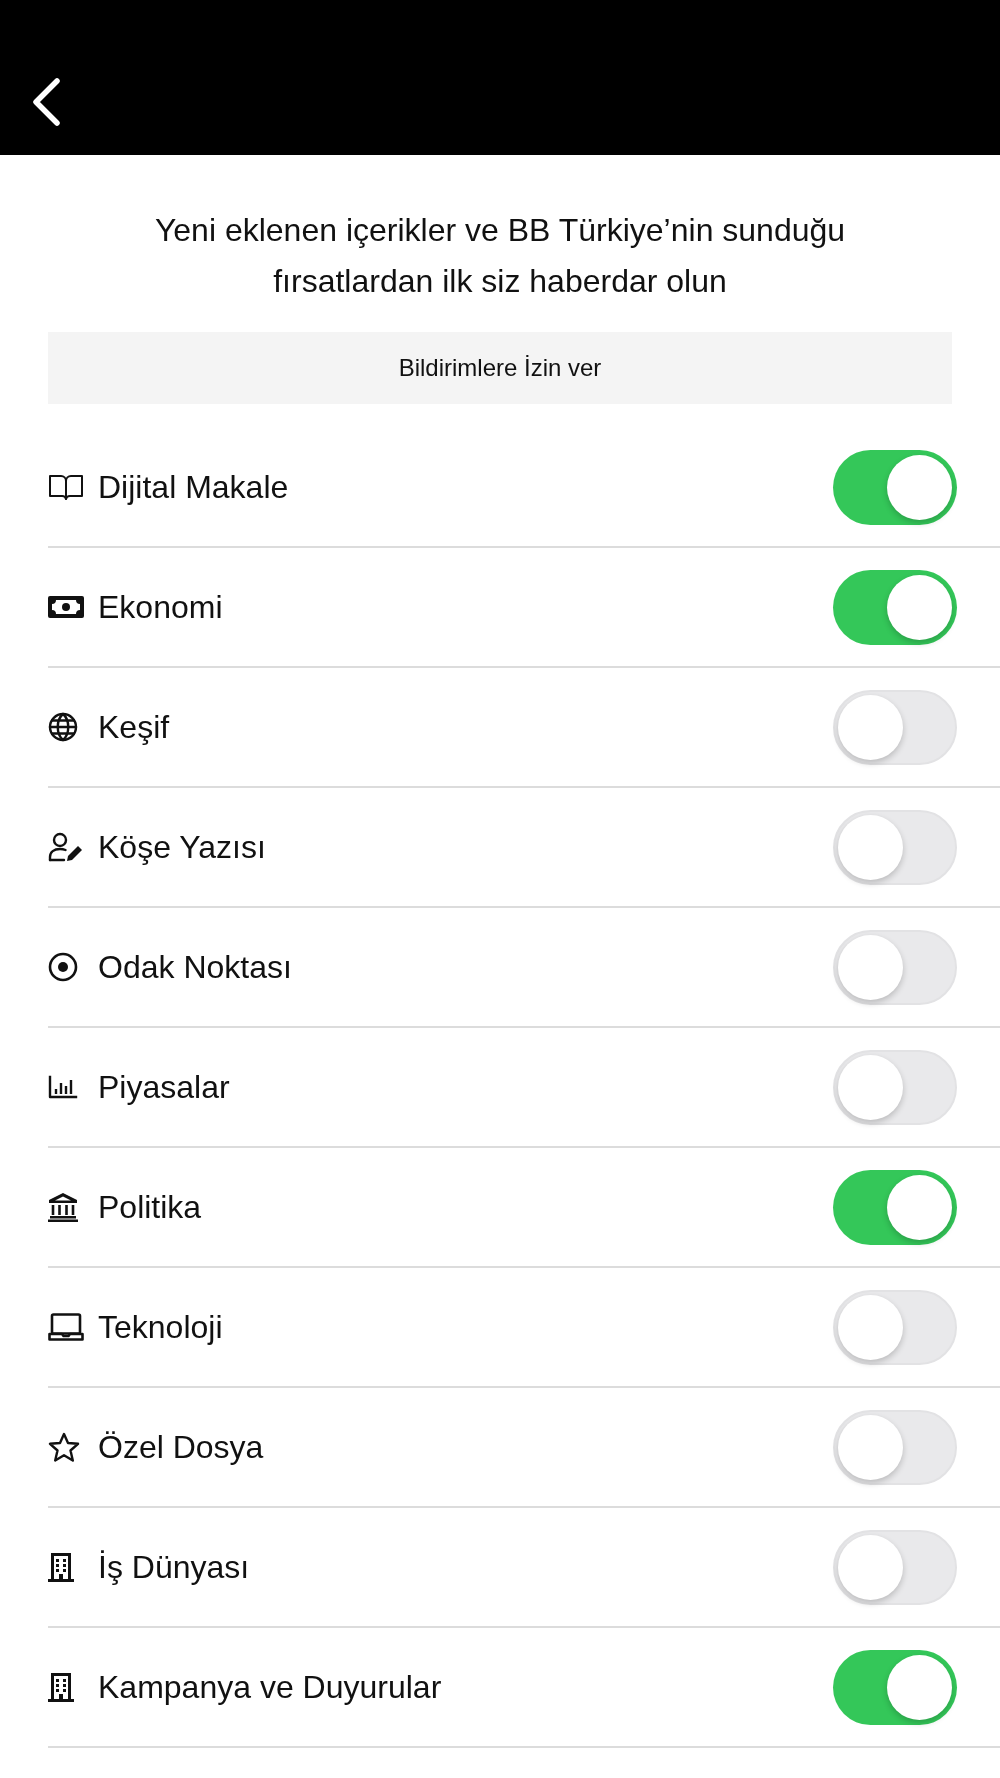  Describe the element at coordinates (64, 1447) in the screenshot. I see `star-icon` at that location.